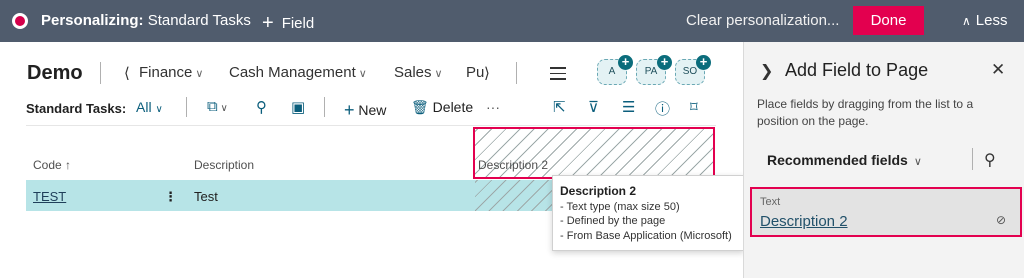  Describe the element at coordinates (420, 107) in the screenshot. I see `trash-icon: 🗑` at that location.